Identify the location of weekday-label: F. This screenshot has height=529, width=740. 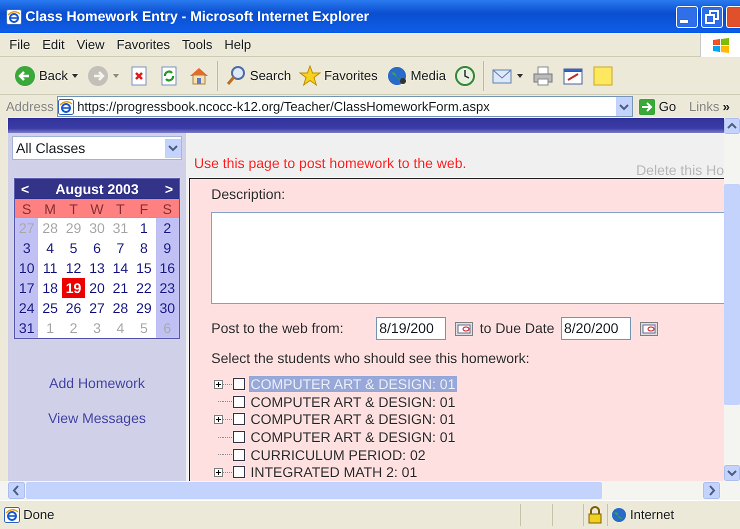
(144, 208).